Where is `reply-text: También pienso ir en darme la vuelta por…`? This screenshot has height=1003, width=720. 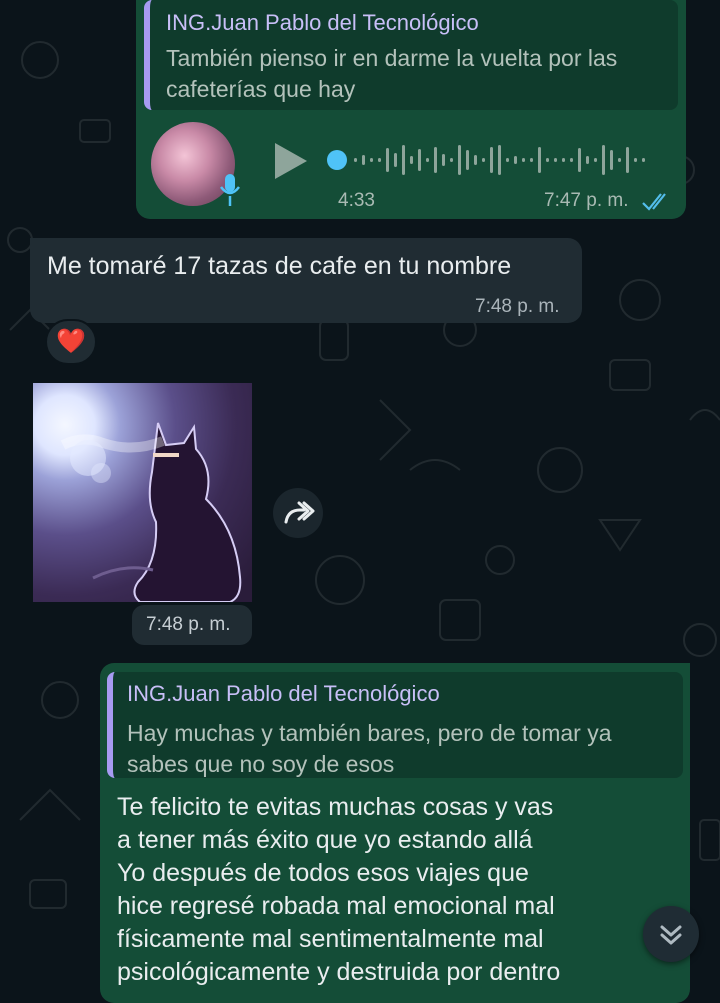
reply-text: También pienso ir en darme la vuelta por… is located at coordinates (392, 73).